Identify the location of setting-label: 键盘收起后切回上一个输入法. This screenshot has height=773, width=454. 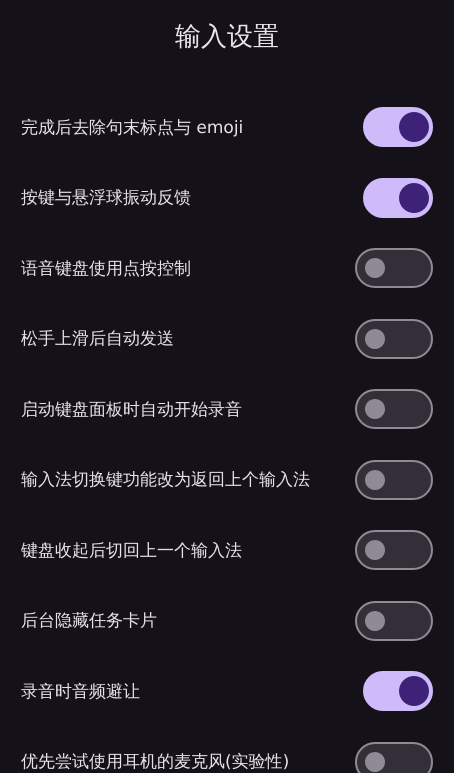
(131, 551).